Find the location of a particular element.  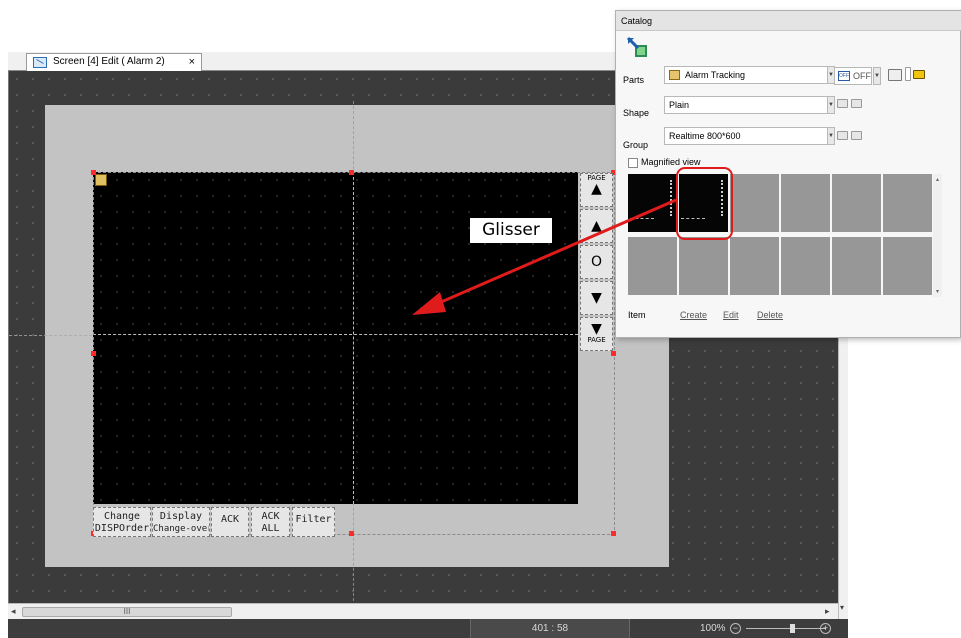

off-state-icon: OFF is located at coordinates (844, 76).